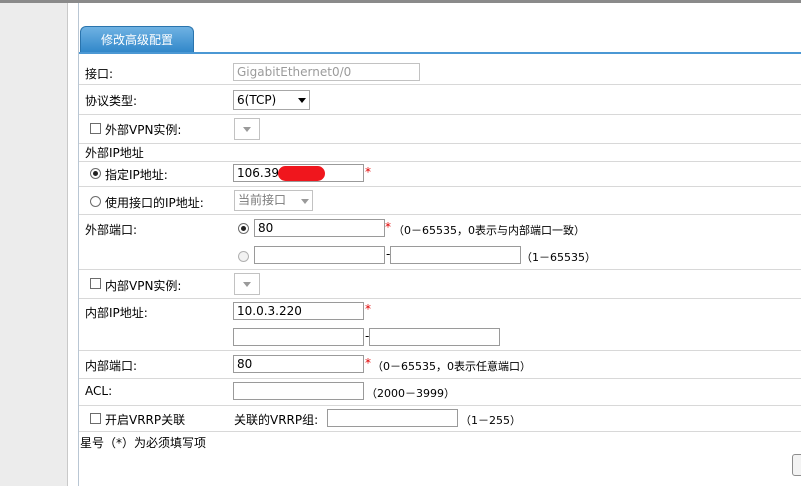 This screenshot has width=801, height=486. Describe the element at coordinates (137, 39) in the screenshot. I see `tab-advanced-config: 修改高级配置` at that location.